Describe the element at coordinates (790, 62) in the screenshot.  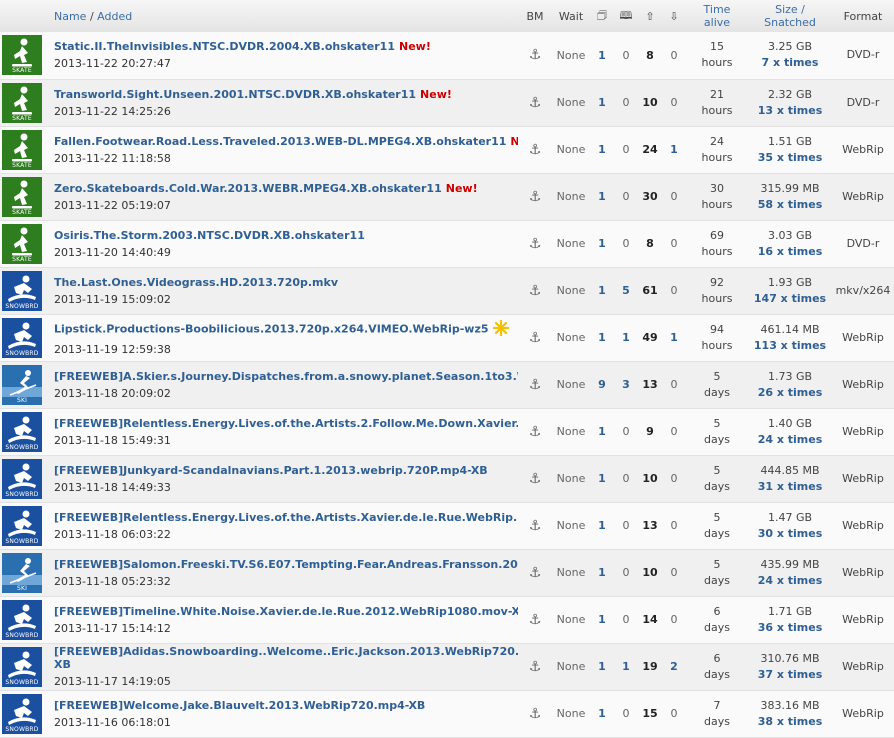
I see `snatched-link: 7 x times` at that location.